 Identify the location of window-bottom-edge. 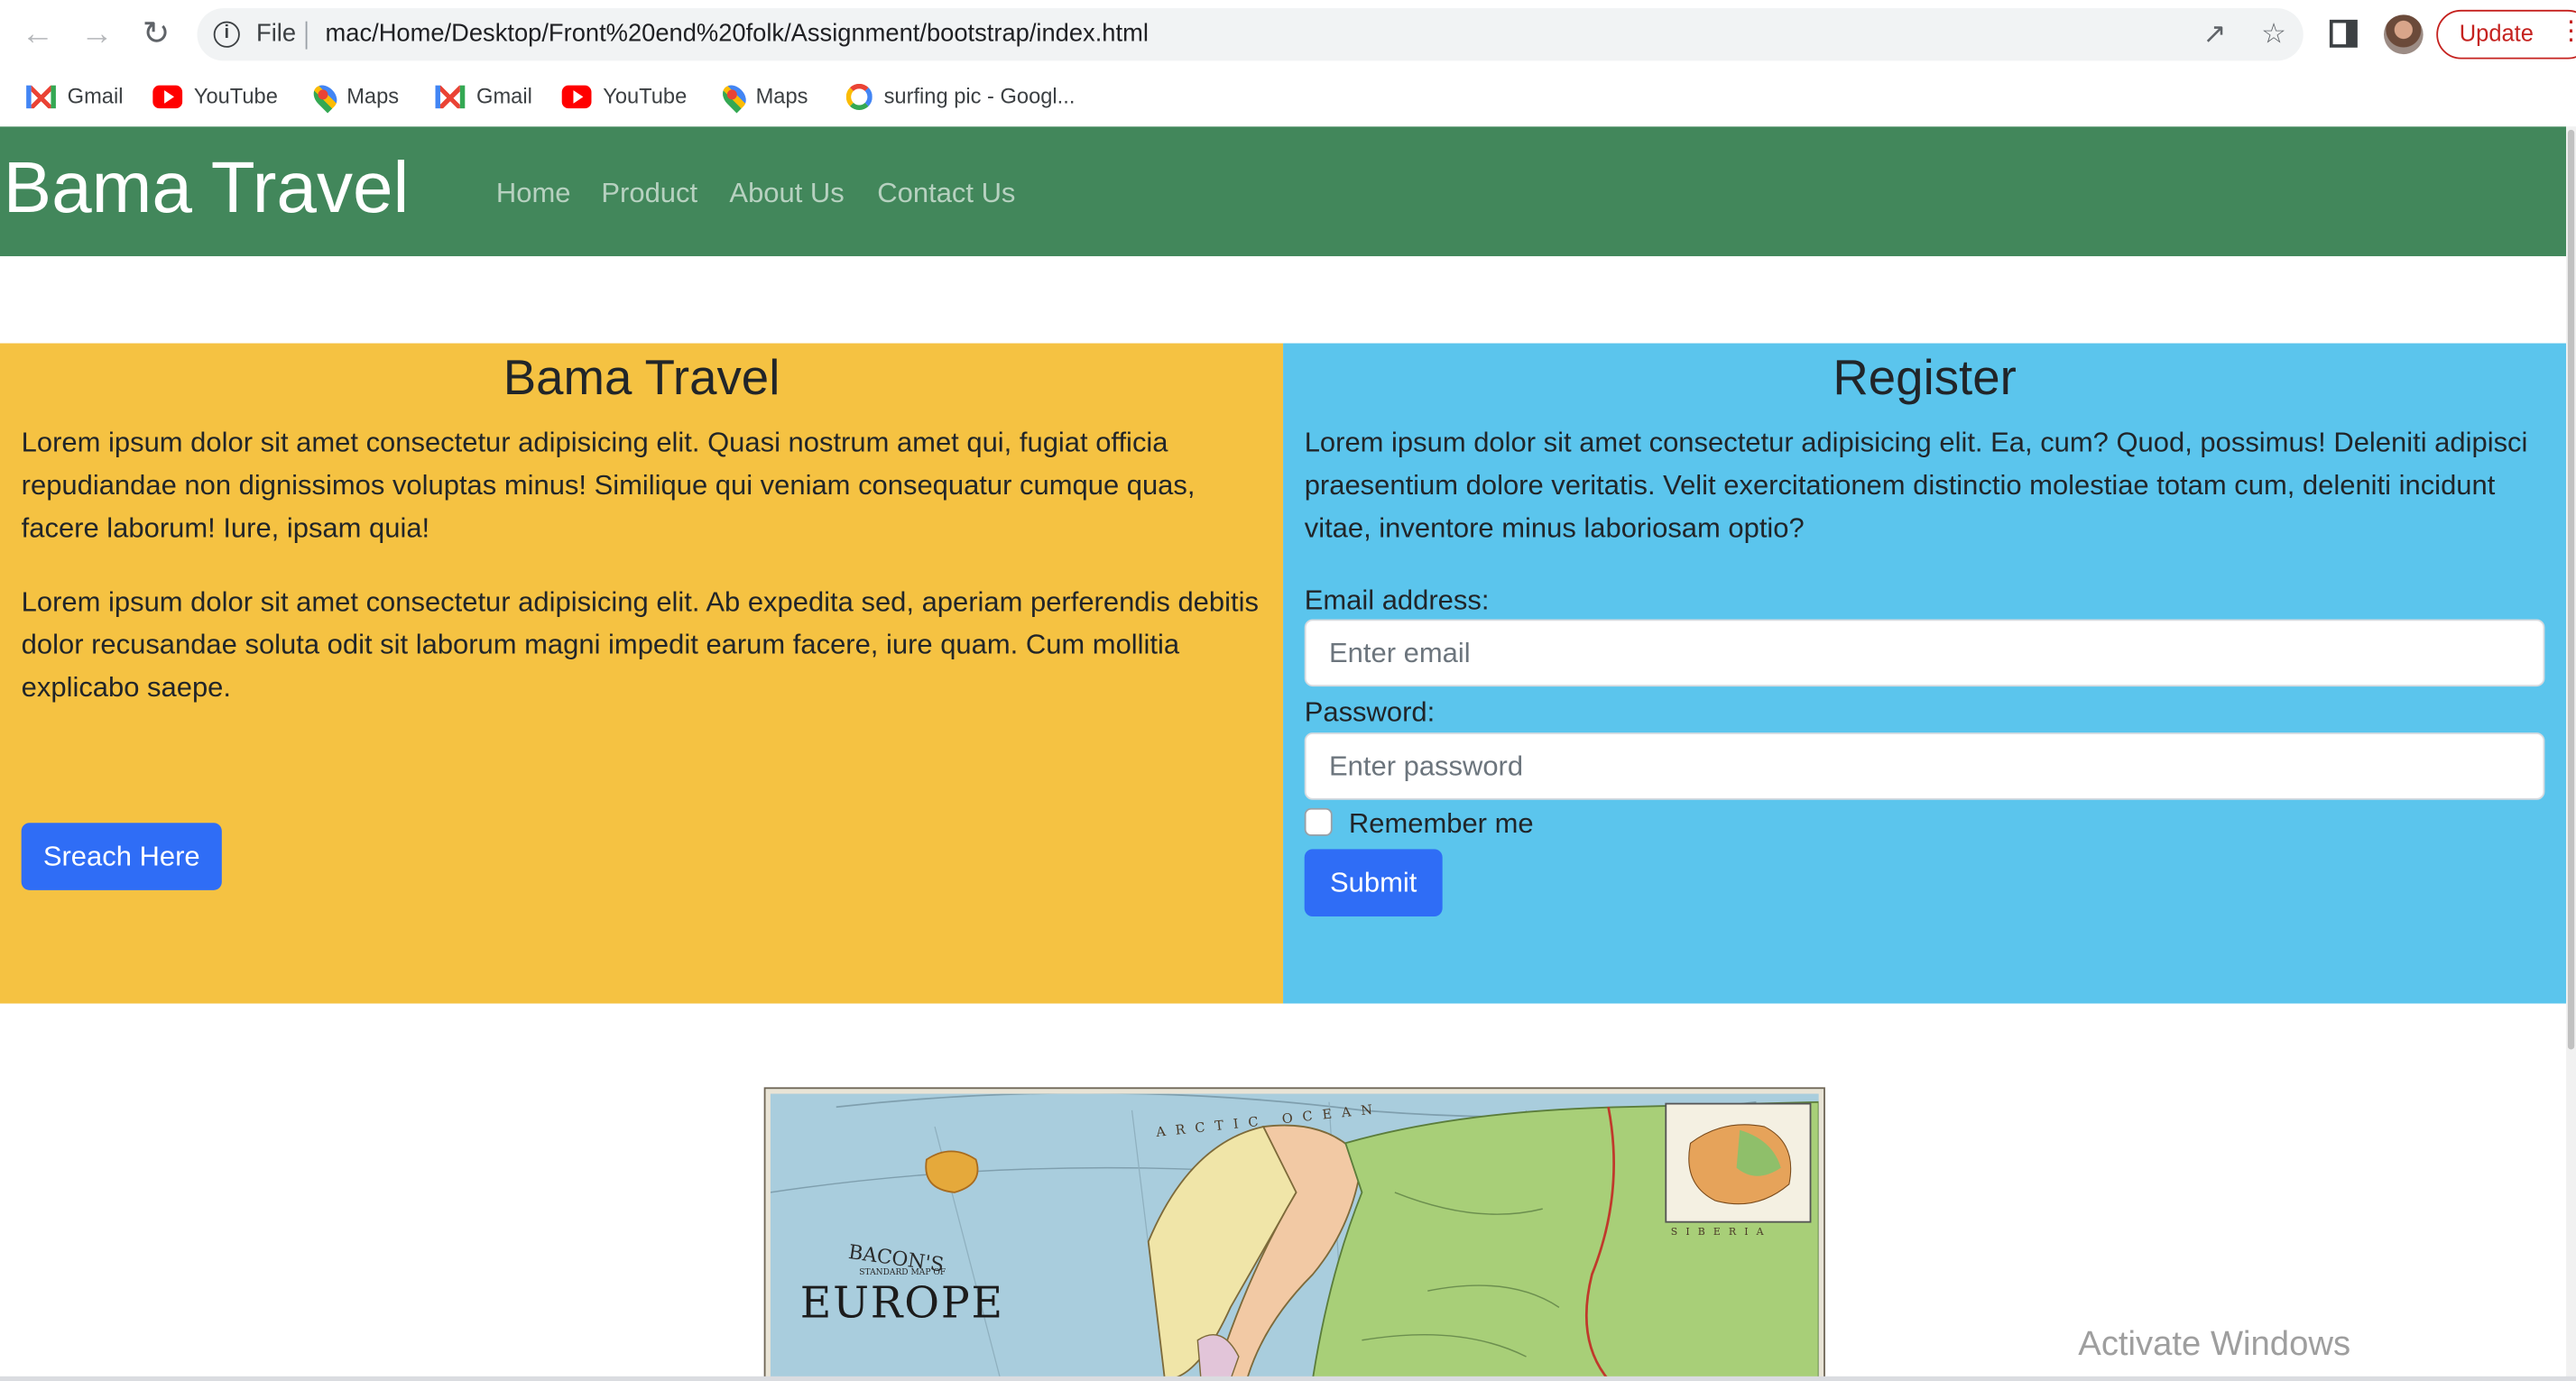
(1288, 1378).